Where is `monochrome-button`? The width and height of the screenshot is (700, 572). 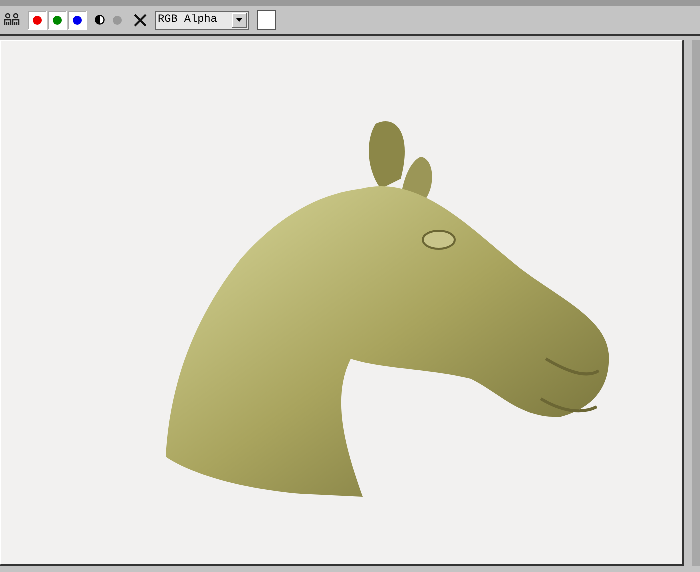
monochrome-button is located at coordinates (100, 20).